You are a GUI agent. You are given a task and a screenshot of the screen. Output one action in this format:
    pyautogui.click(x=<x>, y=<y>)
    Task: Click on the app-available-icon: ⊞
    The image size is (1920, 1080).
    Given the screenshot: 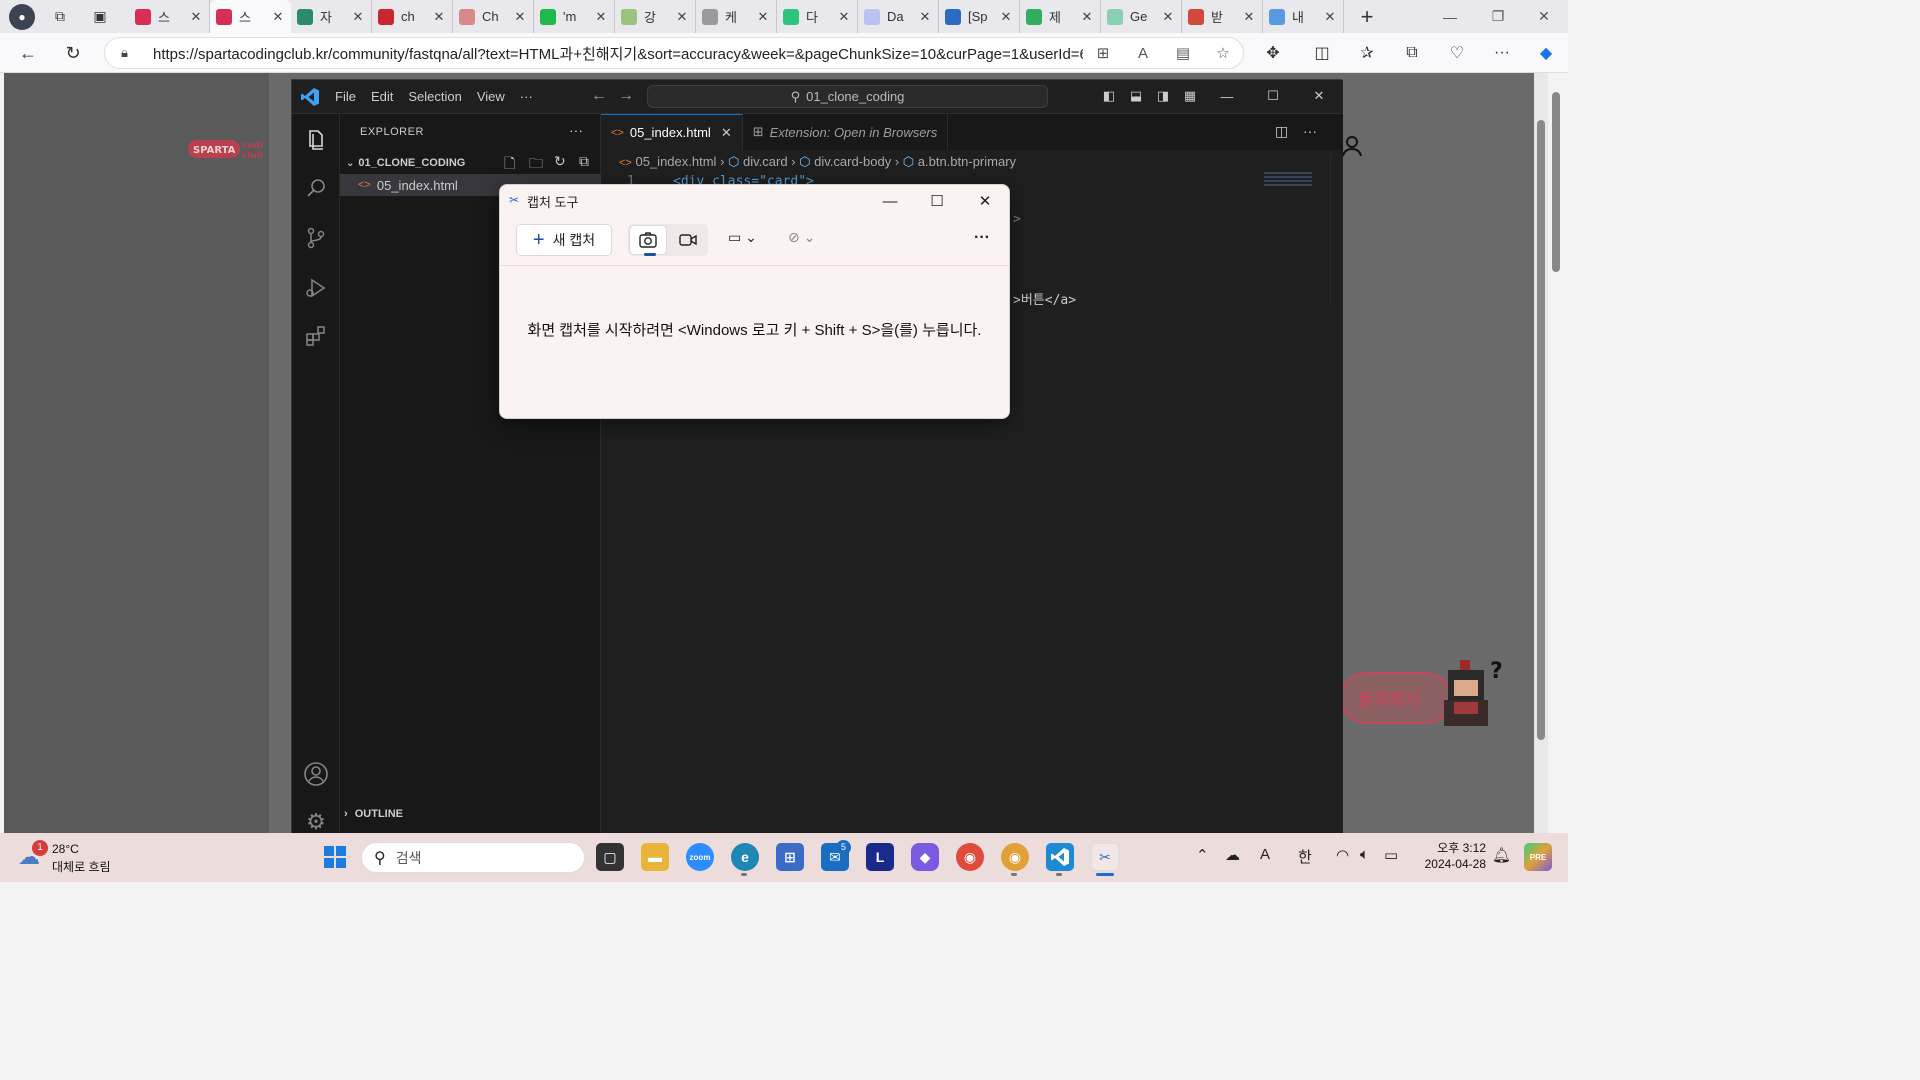 What is the action you would take?
    pyautogui.click(x=1103, y=53)
    